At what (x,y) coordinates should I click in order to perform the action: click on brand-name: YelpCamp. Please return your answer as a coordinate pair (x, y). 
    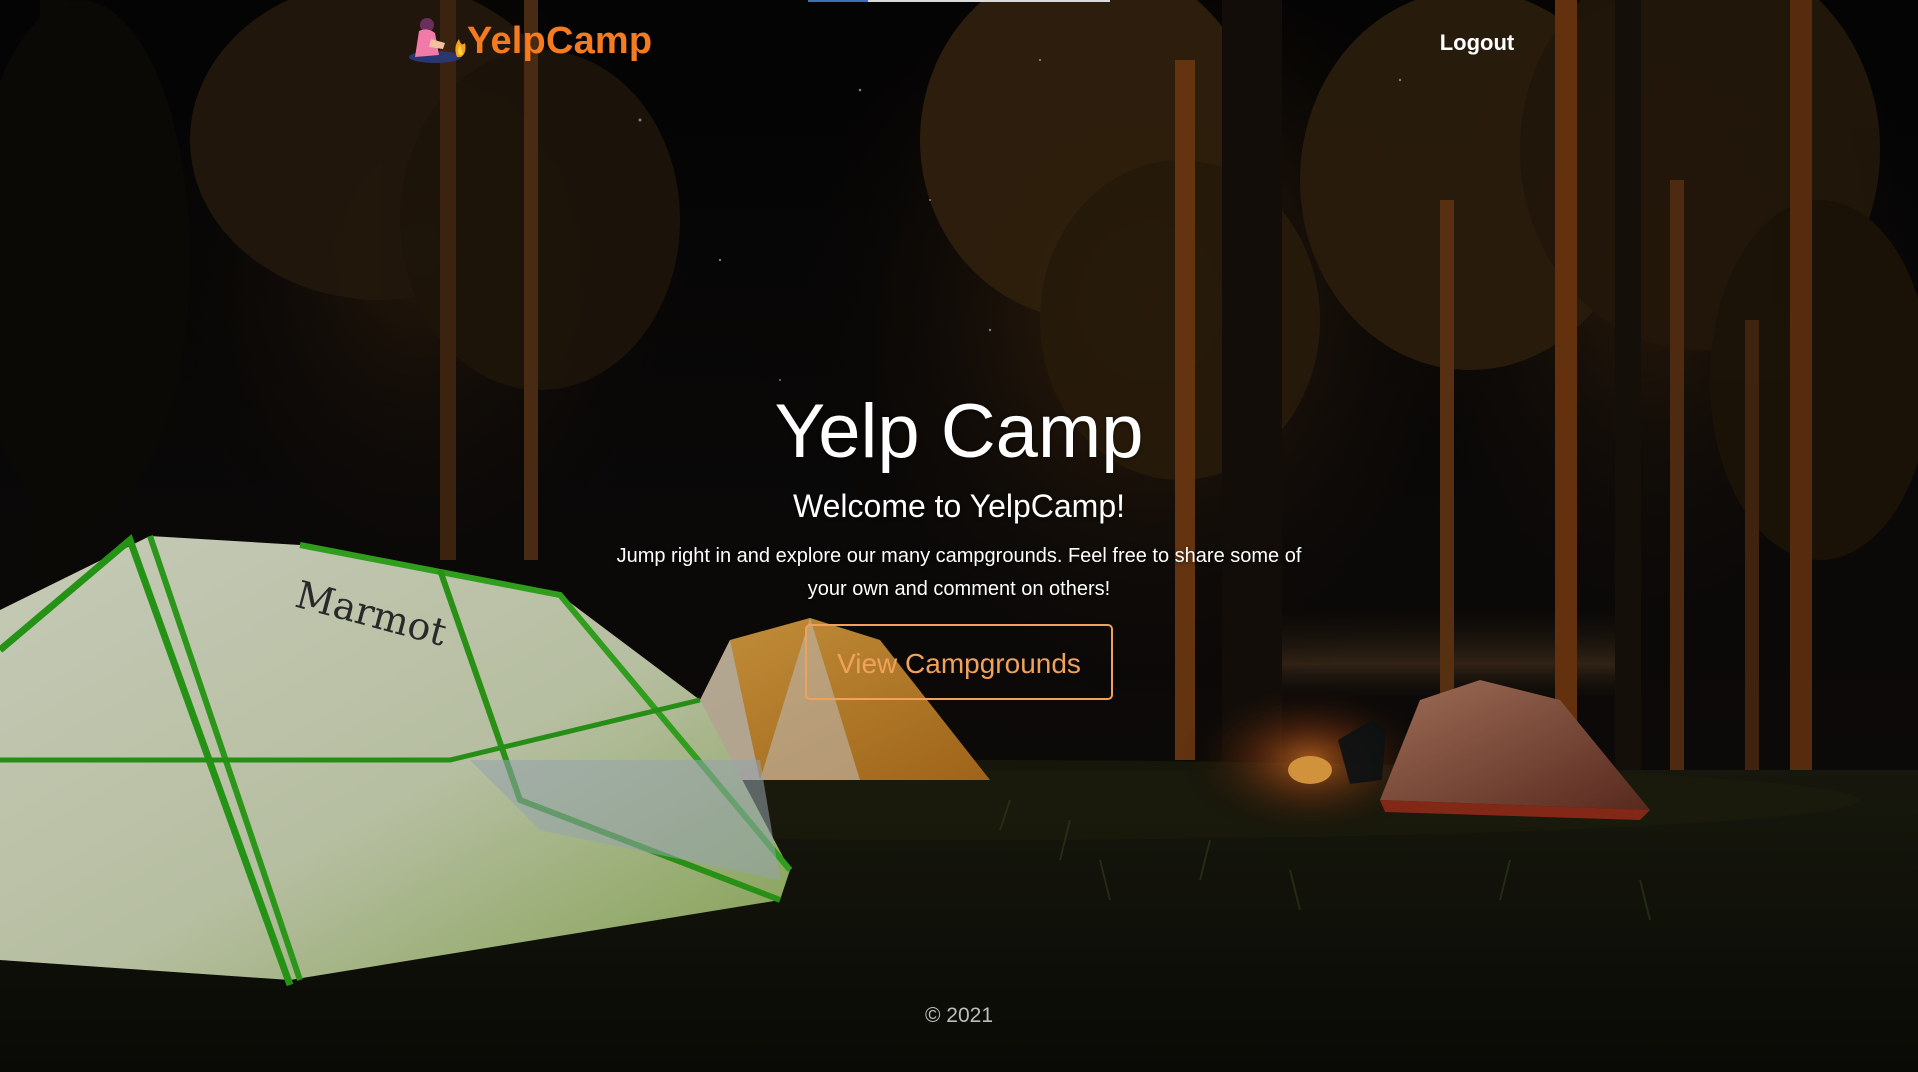
    Looking at the image, I should click on (560, 40).